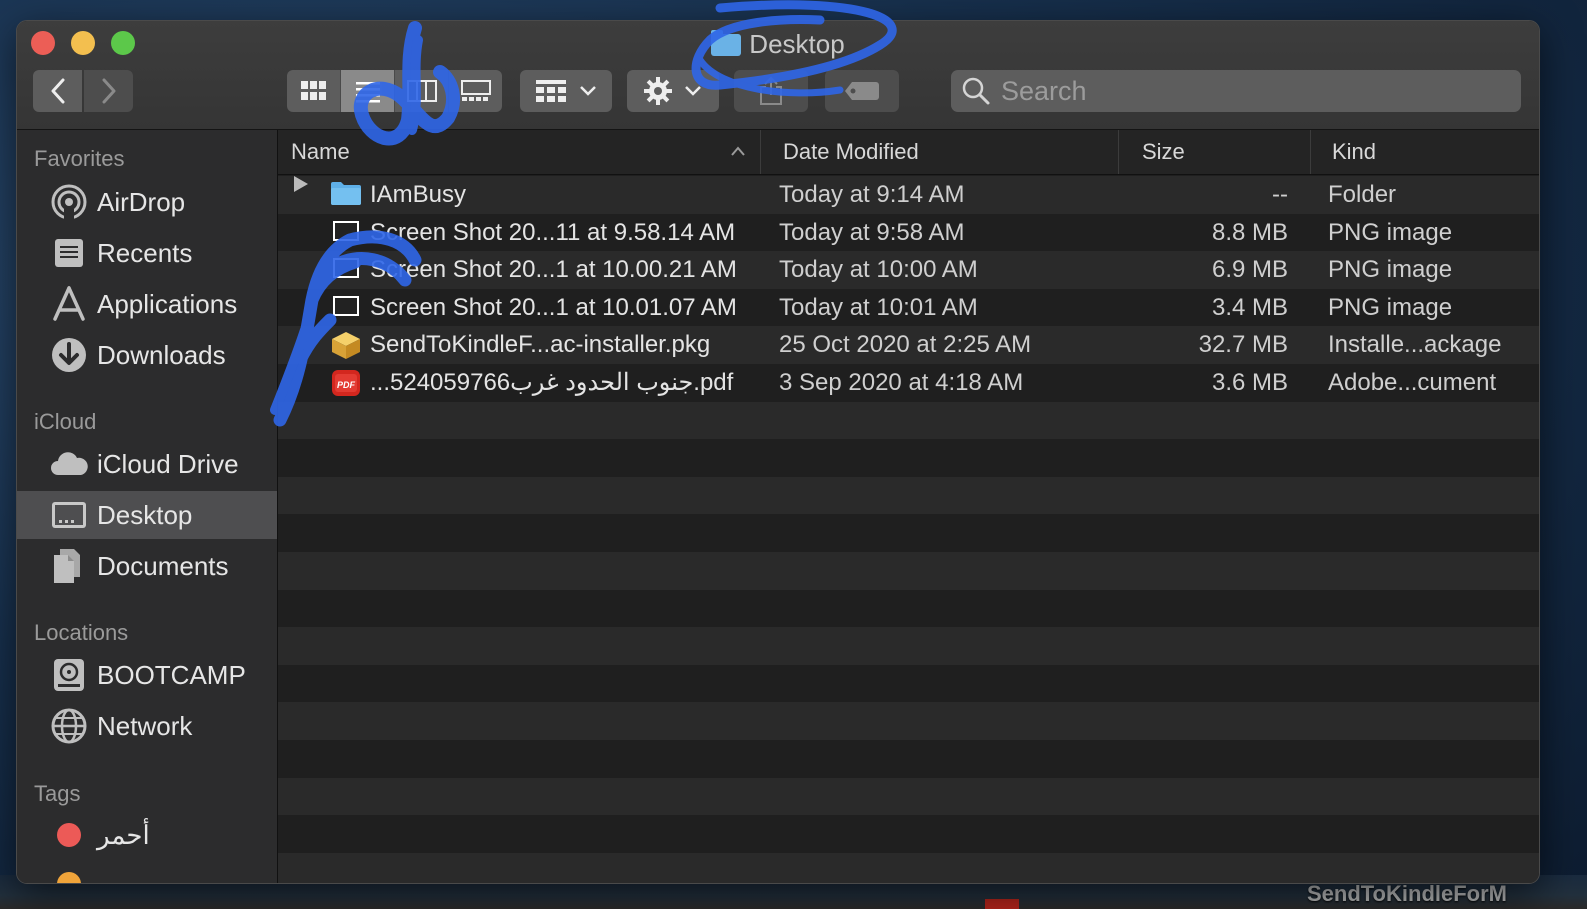 The image size is (1587, 909). Describe the element at coordinates (1362, 194) in the screenshot. I see `file-kind: Folder` at that location.